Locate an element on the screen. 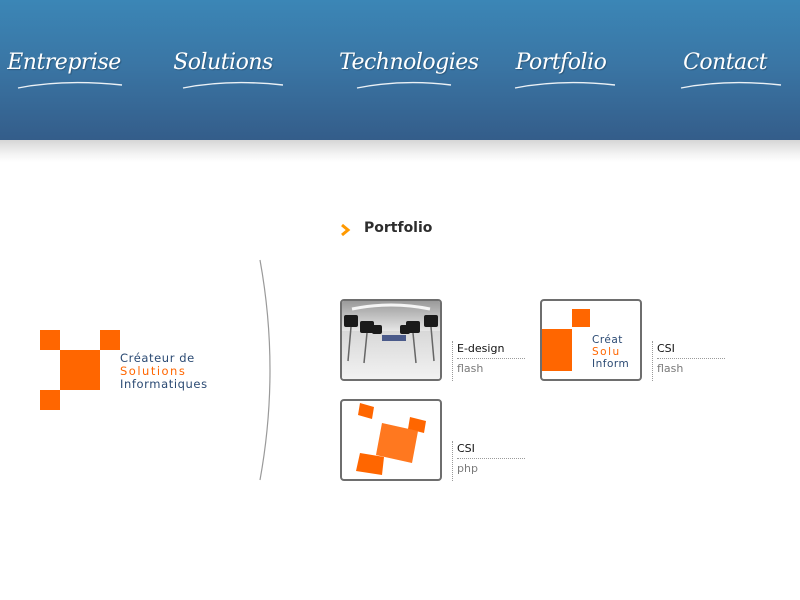 The height and width of the screenshot is (600, 800). conference-room-image is located at coordinates (391, 340).